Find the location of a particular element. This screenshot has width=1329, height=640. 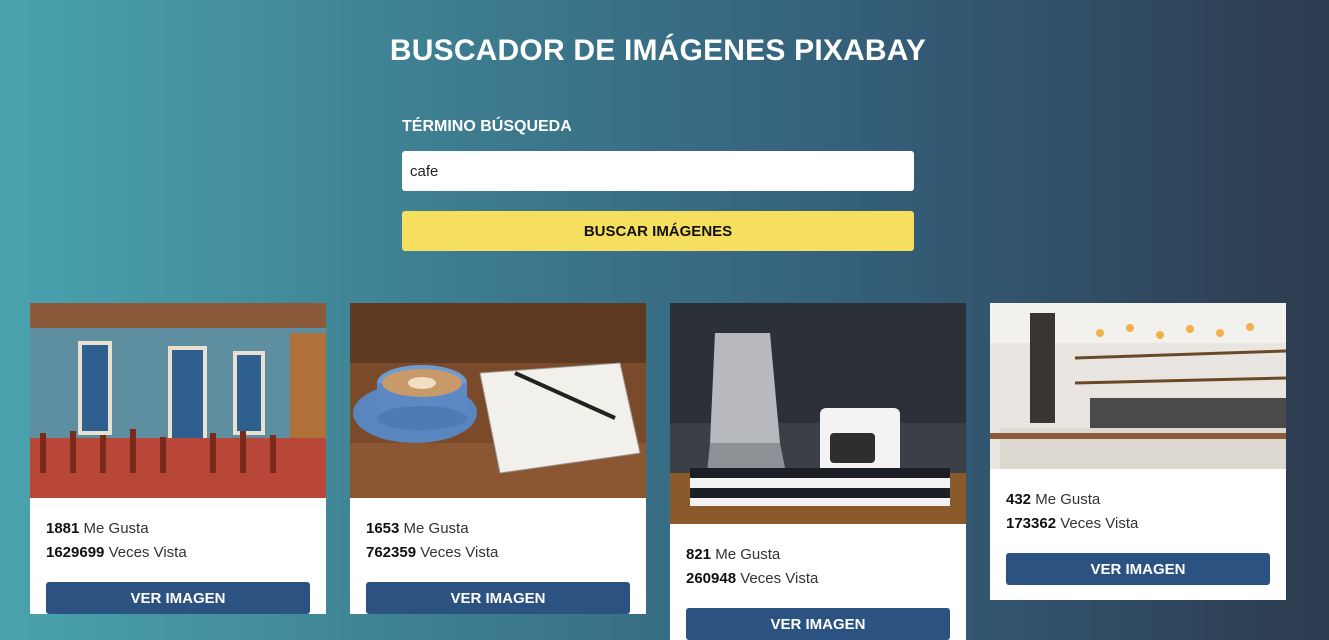

search-label: TÉRMINO BÚSQUEDA is located at coordinates (487, 126).